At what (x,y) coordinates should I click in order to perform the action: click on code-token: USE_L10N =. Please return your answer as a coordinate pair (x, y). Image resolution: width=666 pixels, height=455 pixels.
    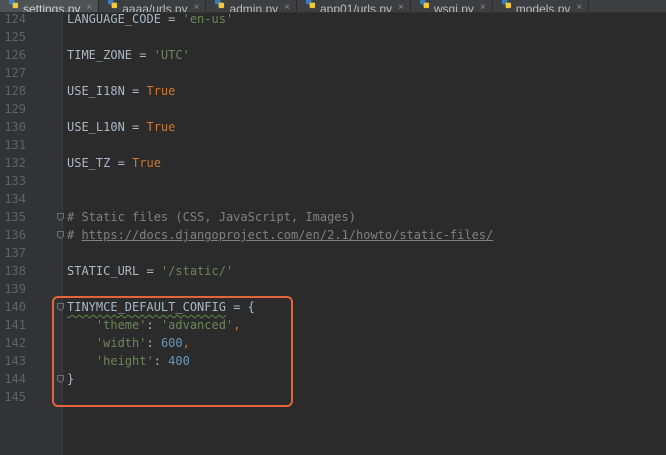
    Looking at the image, I should click on (107, 127).